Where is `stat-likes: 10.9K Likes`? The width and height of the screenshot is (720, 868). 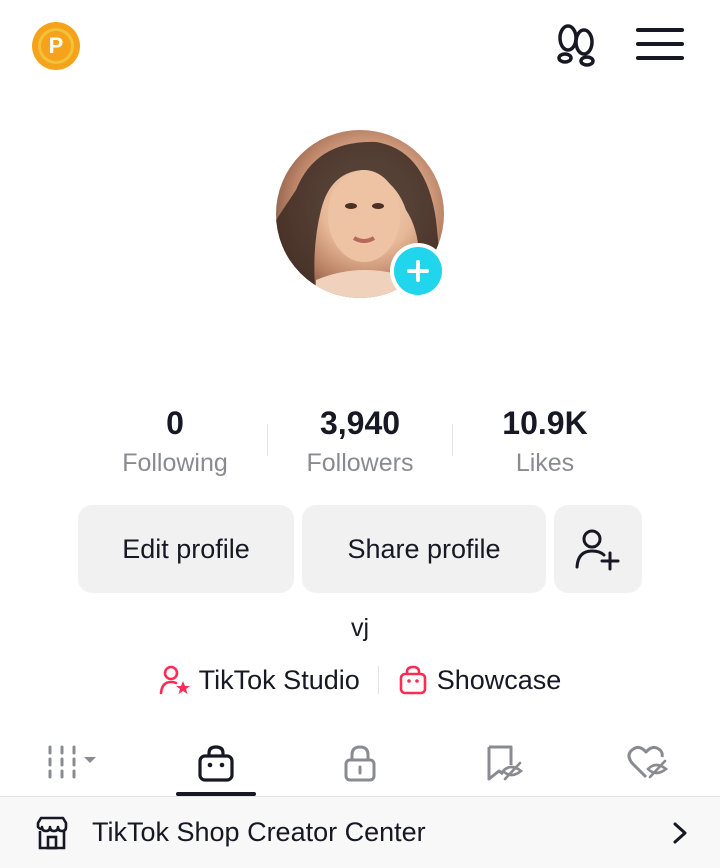
stat-likes: 10.9K Likes is located at coordinates (545, 441).